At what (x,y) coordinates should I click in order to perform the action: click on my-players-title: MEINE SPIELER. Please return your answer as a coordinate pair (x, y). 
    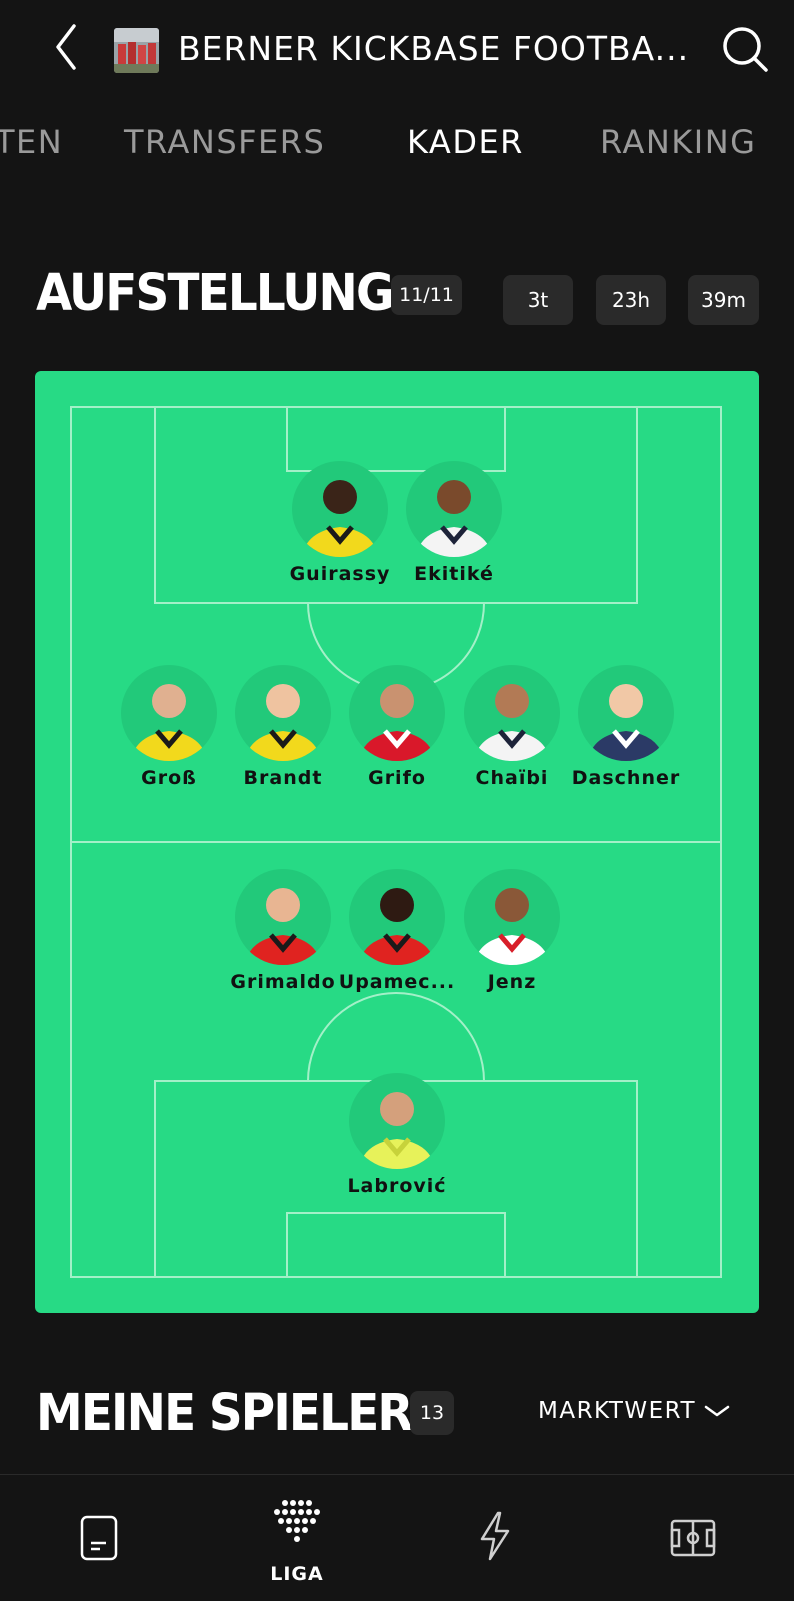
    Looking at the image, I should click on (225, 1413).